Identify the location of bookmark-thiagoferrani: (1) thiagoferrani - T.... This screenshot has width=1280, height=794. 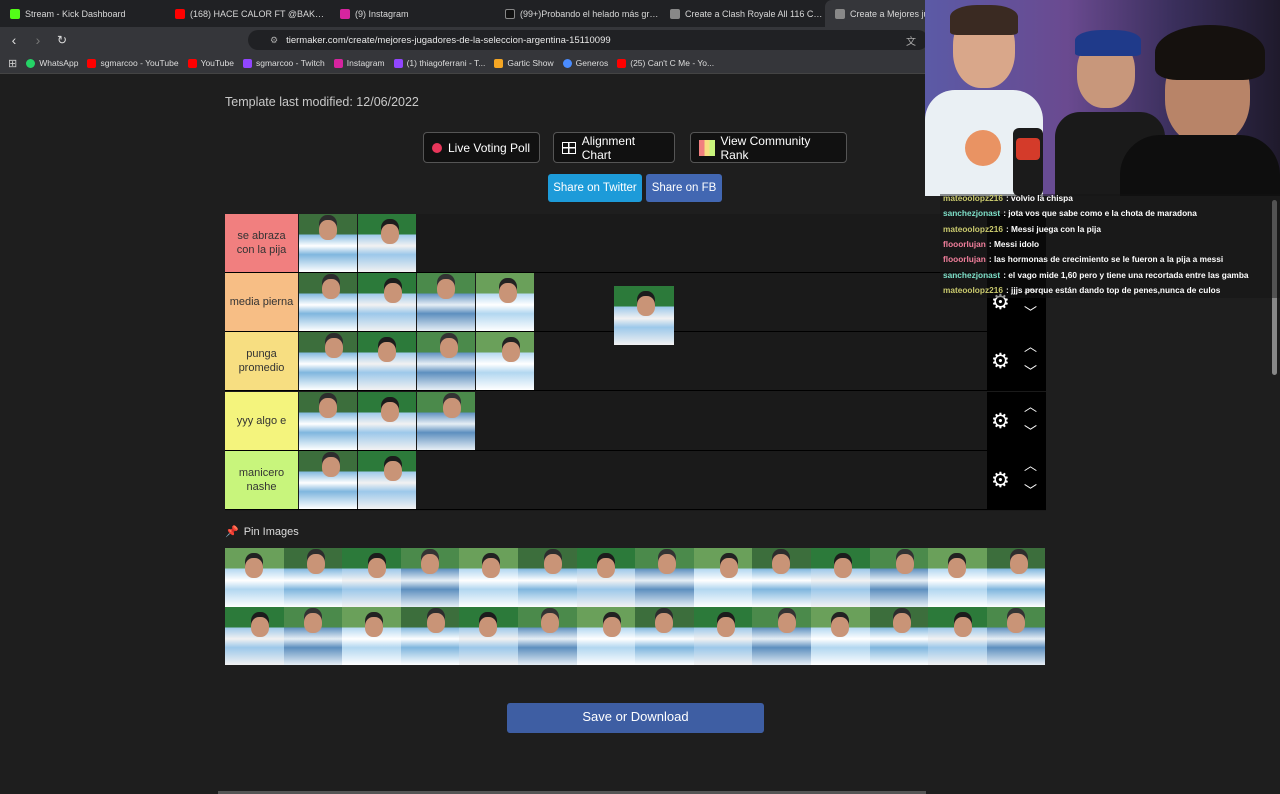
(439, 63).